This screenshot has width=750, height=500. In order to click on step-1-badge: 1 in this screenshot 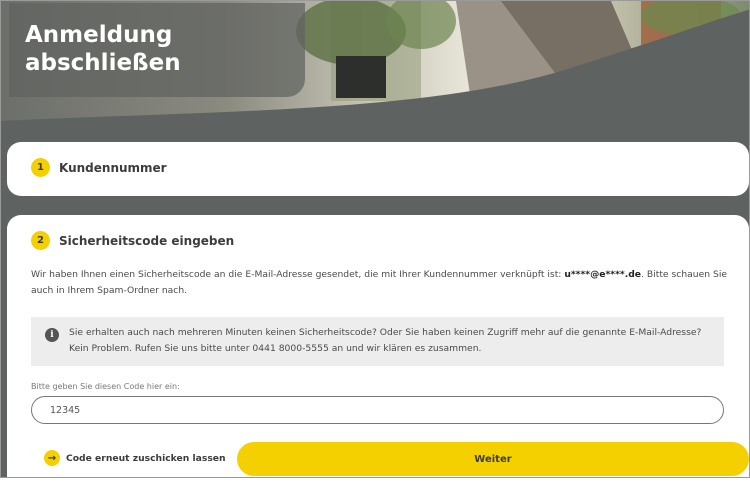, I will do `click(40, 167)`.